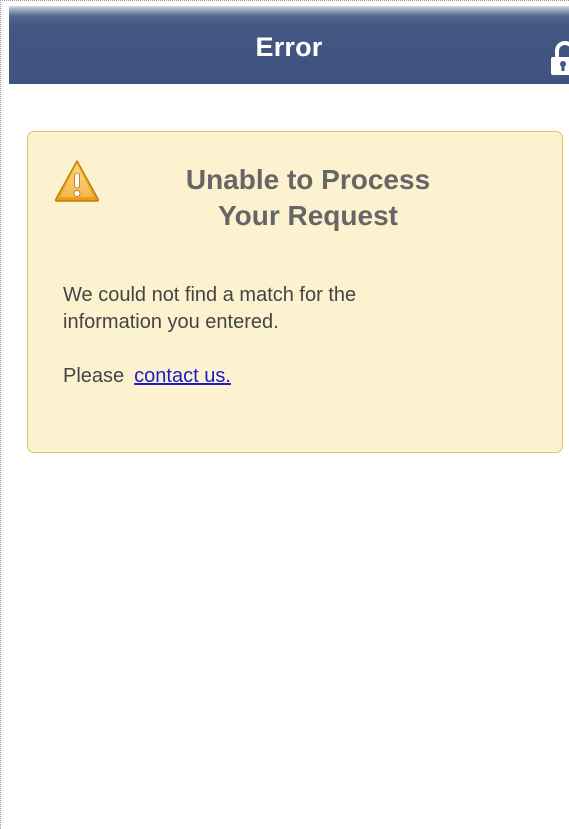 The width and height of the screenshot is (569, 829). I want to click on message-body-line1: We could not find a match for the, so click(210, 295).